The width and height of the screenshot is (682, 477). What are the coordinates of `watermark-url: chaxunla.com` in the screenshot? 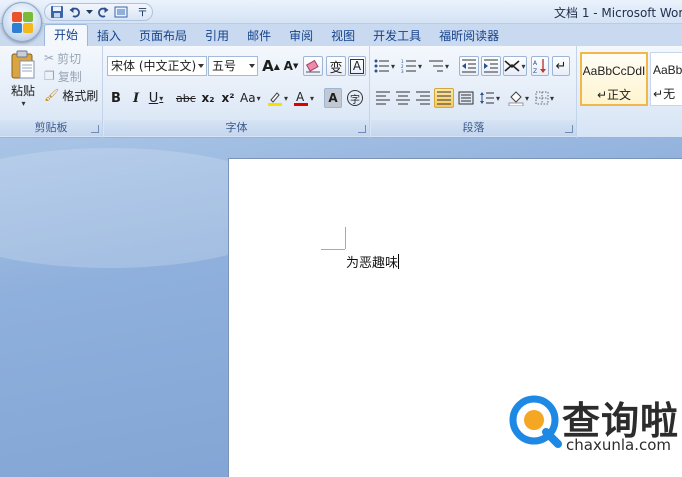 It's located at (618, 445).